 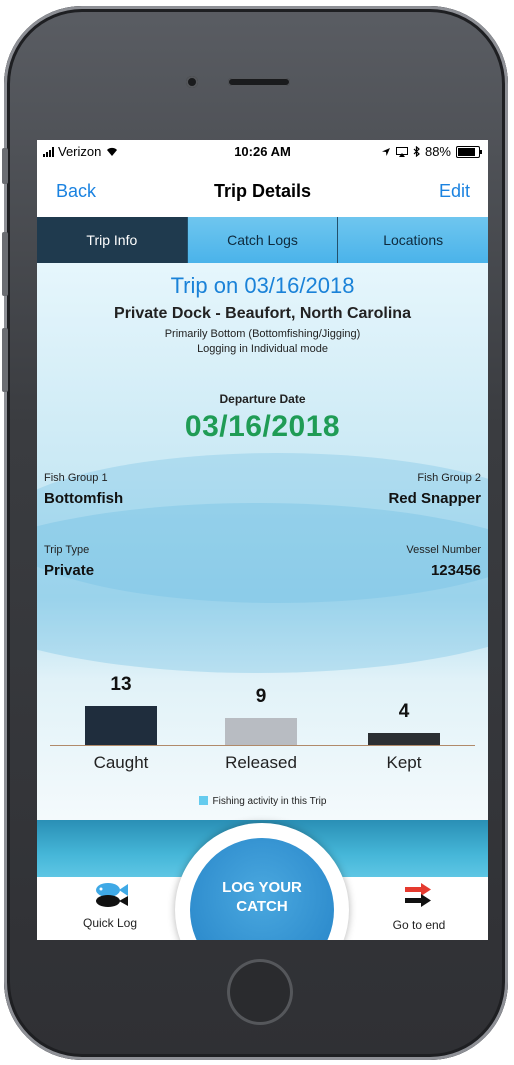 What do you see at coordinates (434, 498) in the screenshot?
I see `fish-group-2-value: Red Snapper` at bounding box center [434, 498].